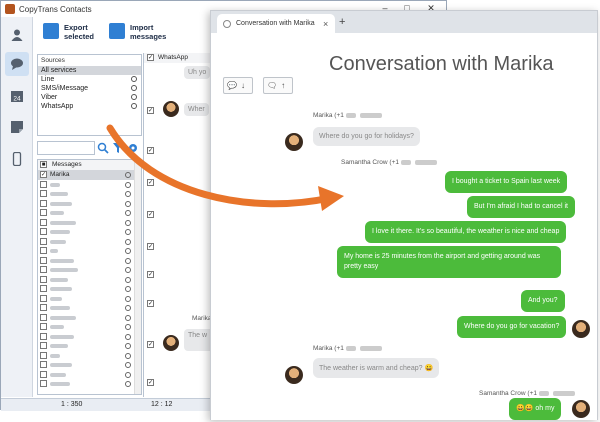 The width and height of the screenshot is (600, 422). I want to click on notes-nav-button, so click(17, 127).